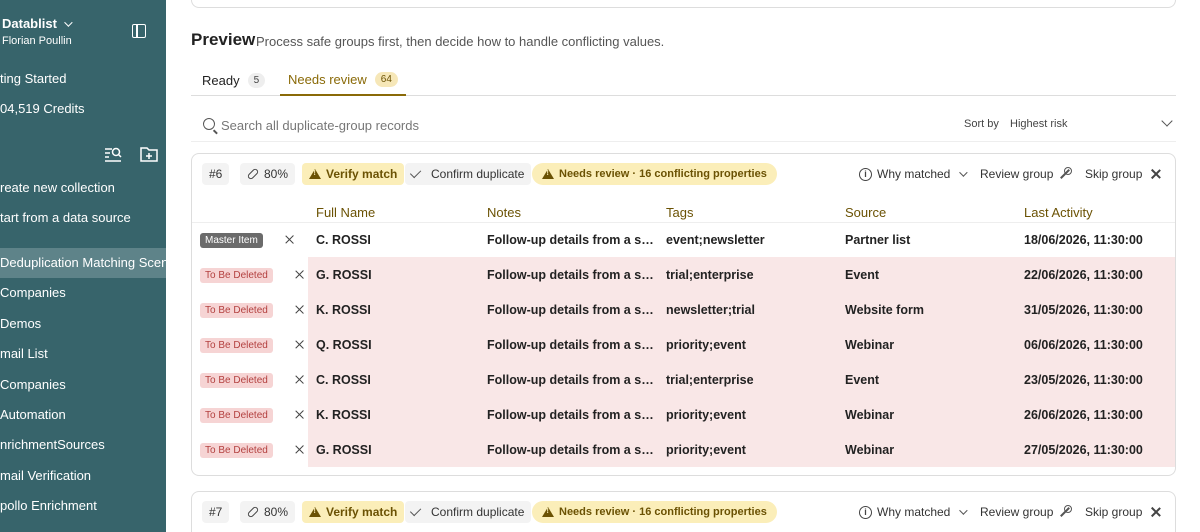 Image resolution: width=1200 pixels, height=532 pixels. What do you see at coordinates (1099, 449) in the screenshot?
I see `cell-last-activity: 27/05/2026, 11:30:00` at bounding box center [1099, 449].